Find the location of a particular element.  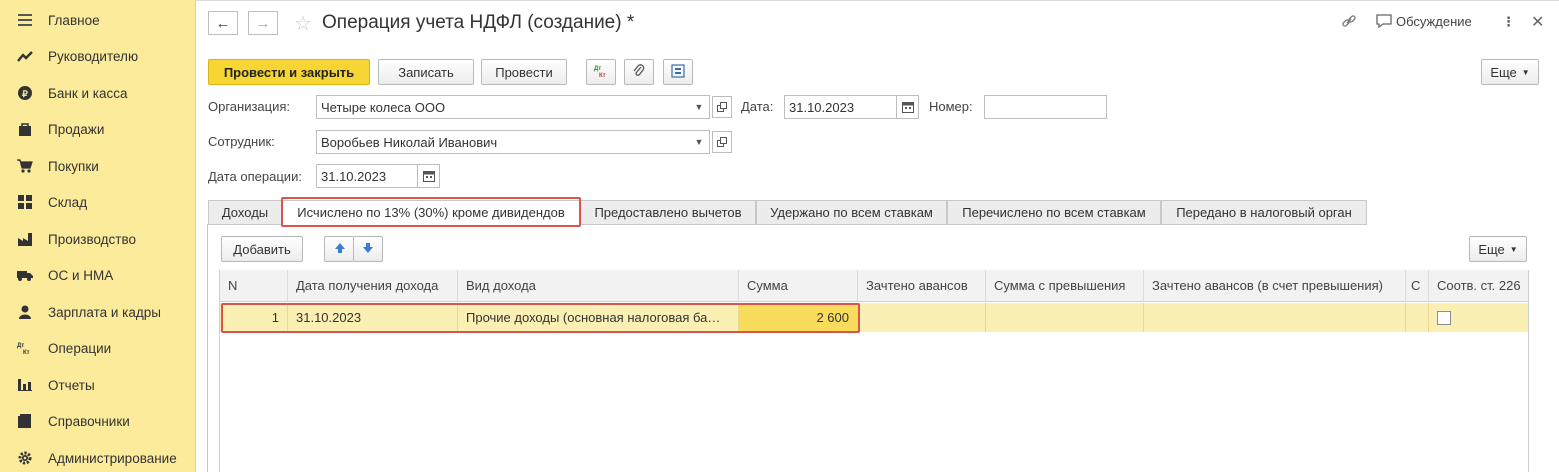

svg-text: Кт is located at coordinates (602, 75).